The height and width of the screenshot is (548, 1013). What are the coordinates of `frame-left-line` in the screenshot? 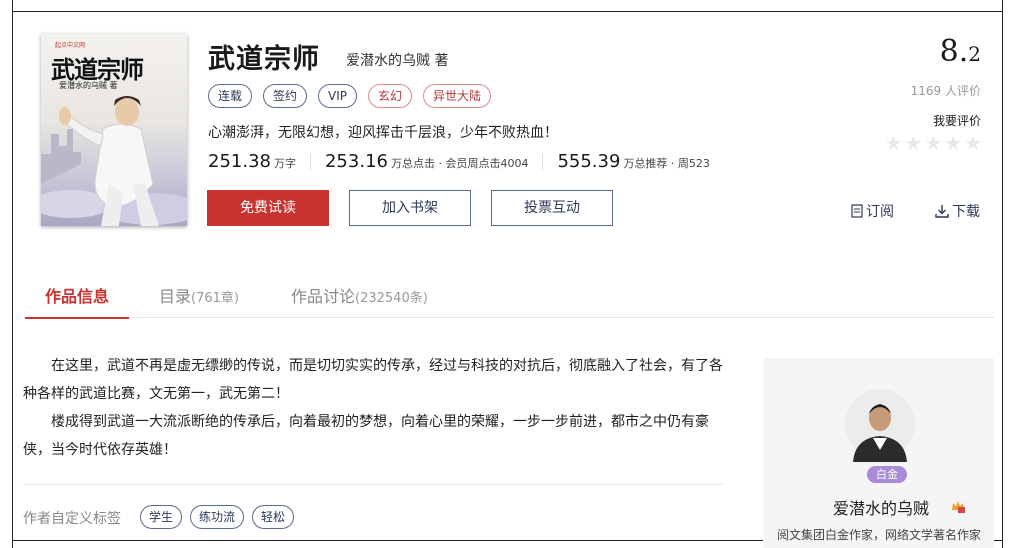 It's located at (12, 274).